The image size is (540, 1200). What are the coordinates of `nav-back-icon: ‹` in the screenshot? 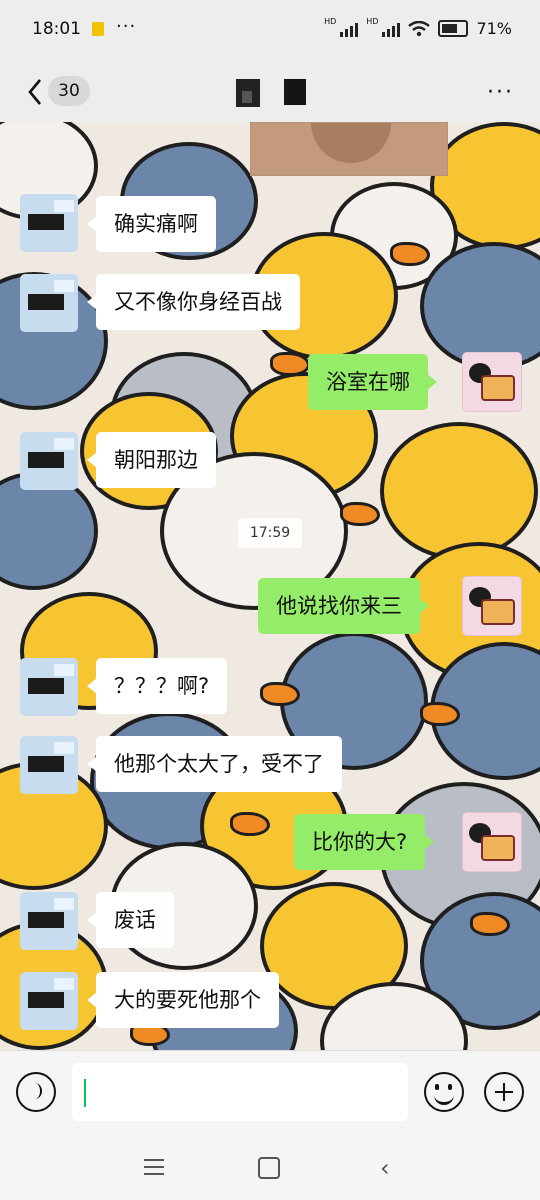 It's located at (385, 1168).